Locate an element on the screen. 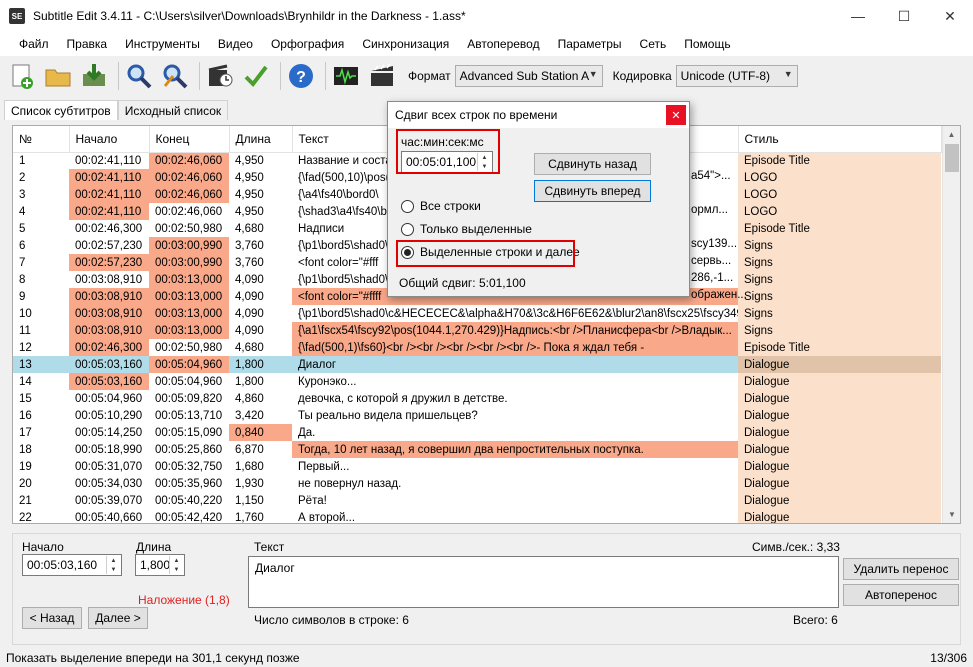  cell-end: 00:05:13,710 is located at coordinates (189, 415).